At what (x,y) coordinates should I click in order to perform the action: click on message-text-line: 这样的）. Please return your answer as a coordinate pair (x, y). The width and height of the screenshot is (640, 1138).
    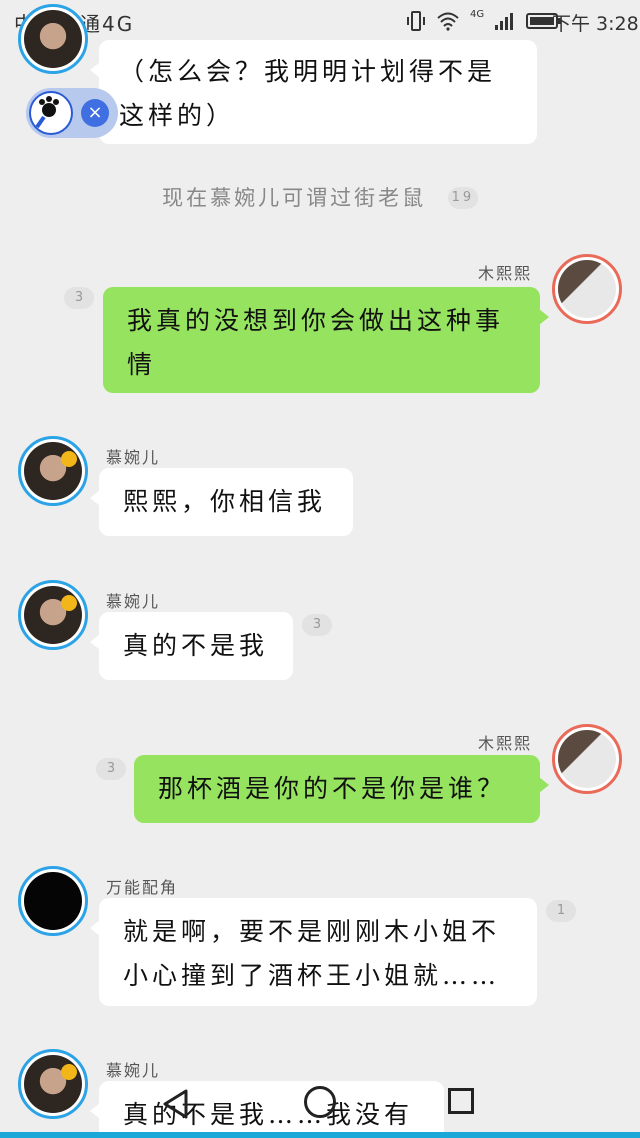
    Looking at the image, I should click on (177, 115).